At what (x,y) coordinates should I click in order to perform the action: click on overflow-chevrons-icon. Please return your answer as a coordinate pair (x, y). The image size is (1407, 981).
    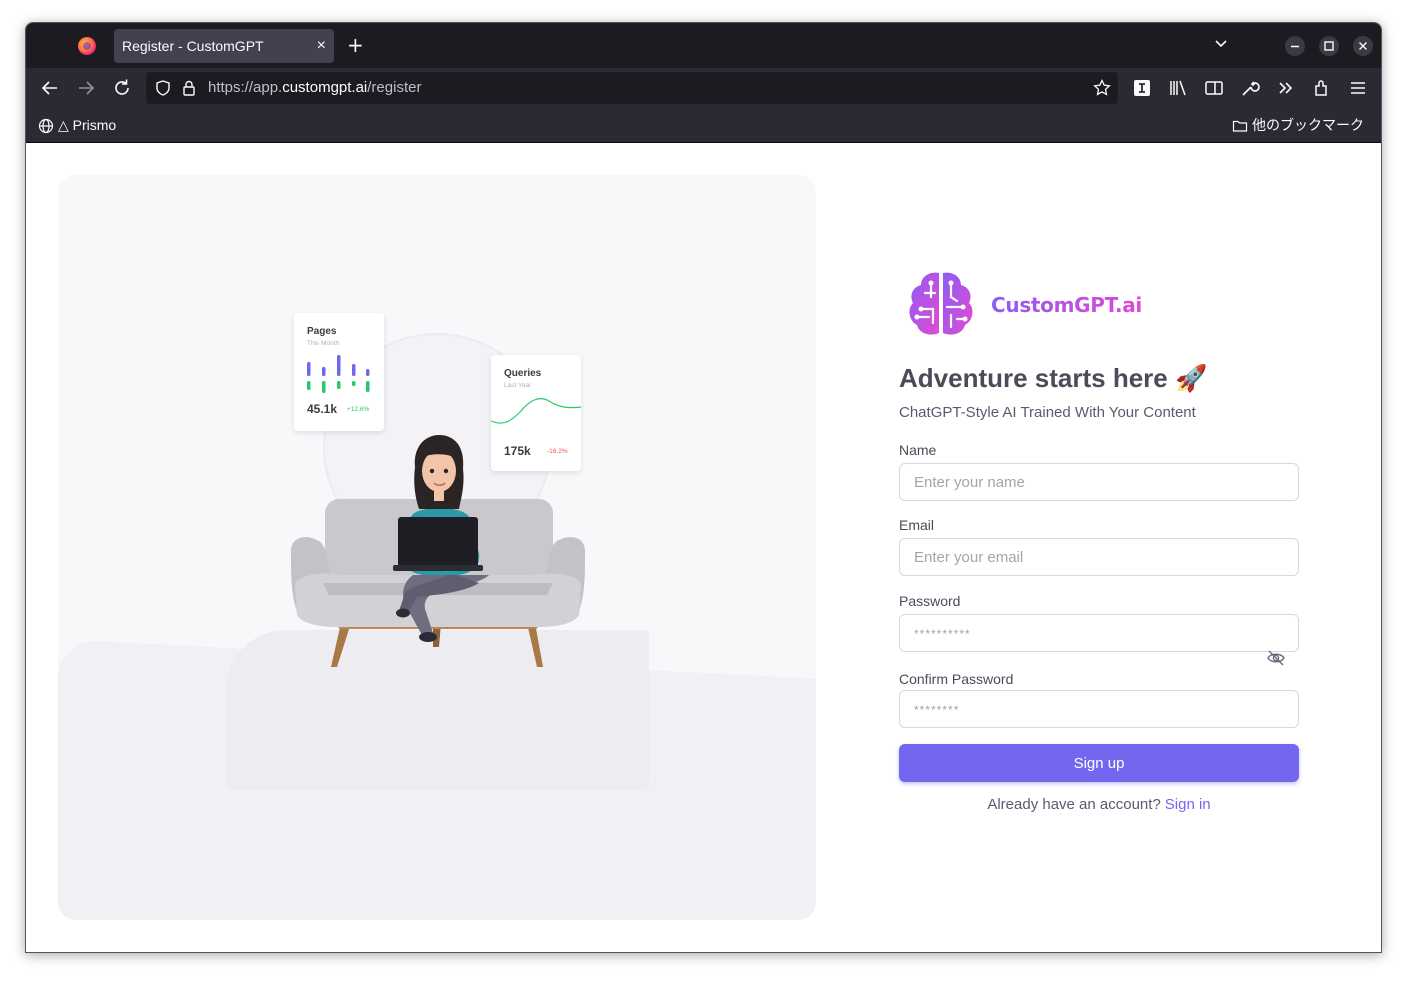
    Looking at the image, I should click on (1286, 88).